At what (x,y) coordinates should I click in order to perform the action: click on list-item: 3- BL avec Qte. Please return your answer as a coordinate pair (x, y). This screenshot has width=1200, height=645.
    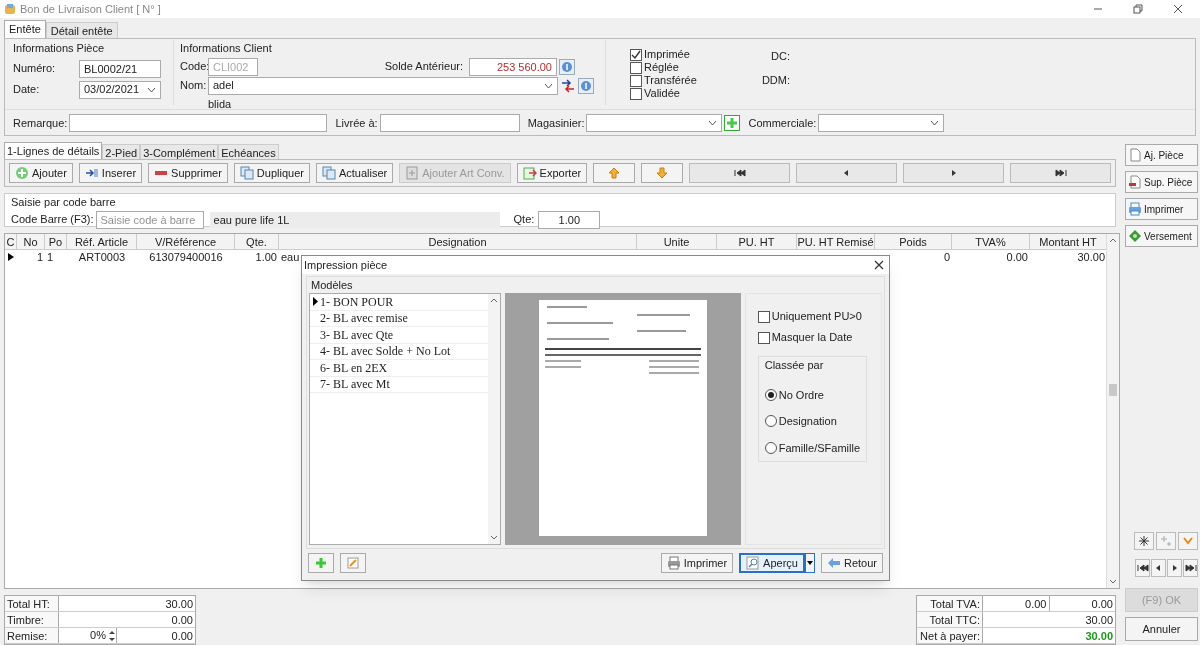
    Looking at the image, I should click on (399, 335).